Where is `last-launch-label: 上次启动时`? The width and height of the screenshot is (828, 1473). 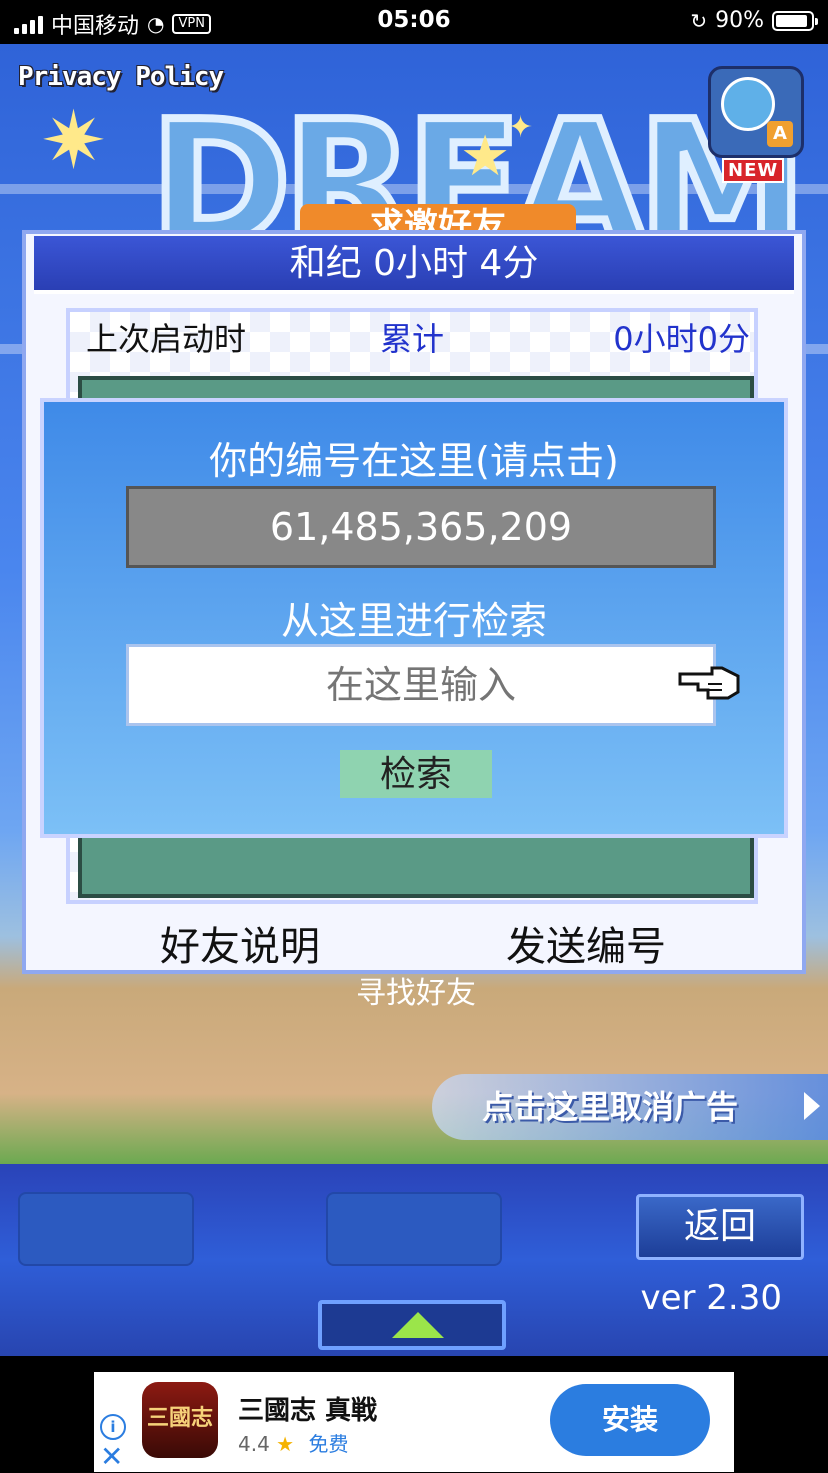 last-launch-label: 上次启动时 is located at coordinates (166, 339).